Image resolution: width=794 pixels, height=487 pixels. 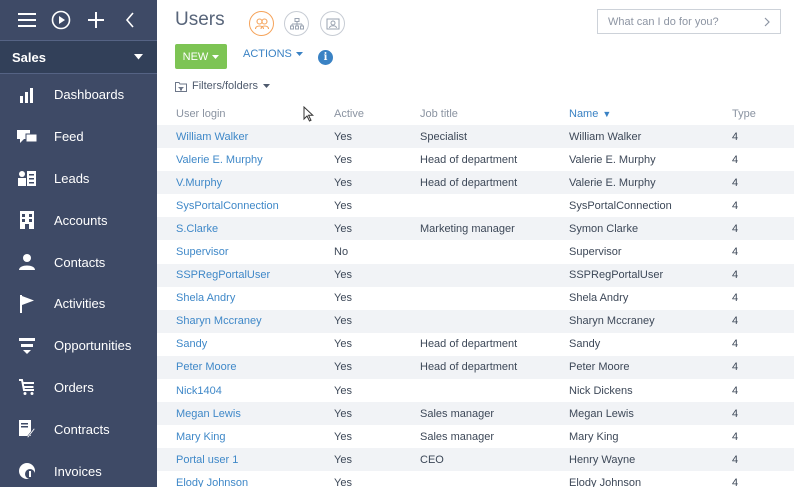 What do you see at coordinates (267, 54) in the screenshot?
I see `actions-button-label: ACTIONS` at bounding box center [267, 54].